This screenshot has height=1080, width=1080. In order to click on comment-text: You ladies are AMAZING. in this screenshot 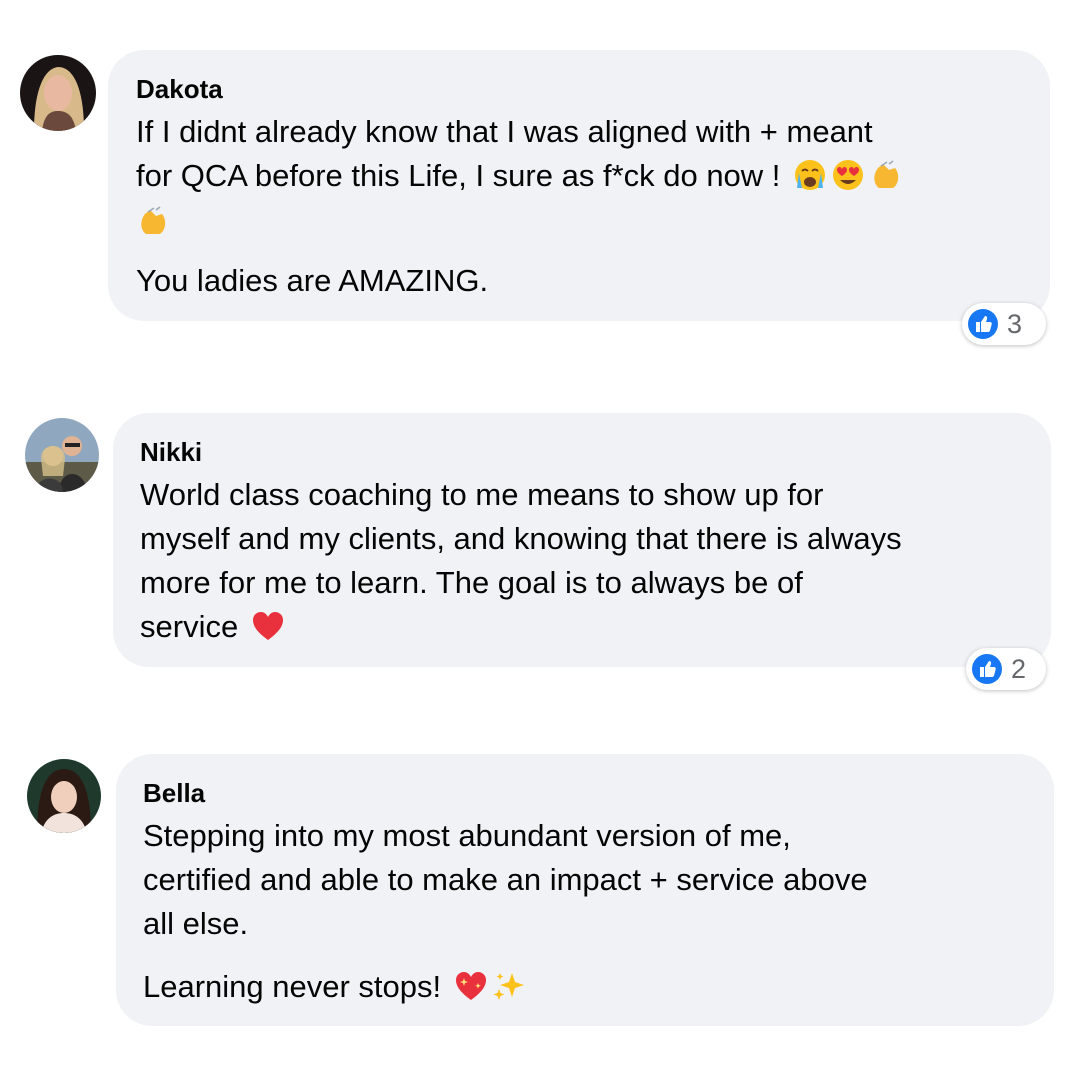, I will do `click(312, 280)`.